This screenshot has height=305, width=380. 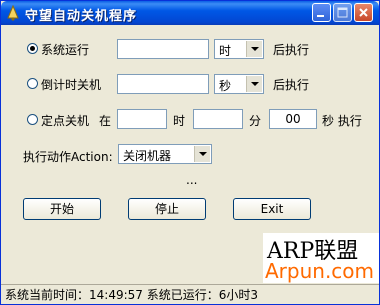 I want to click on radio-countdown, so click(x=32, y=83).